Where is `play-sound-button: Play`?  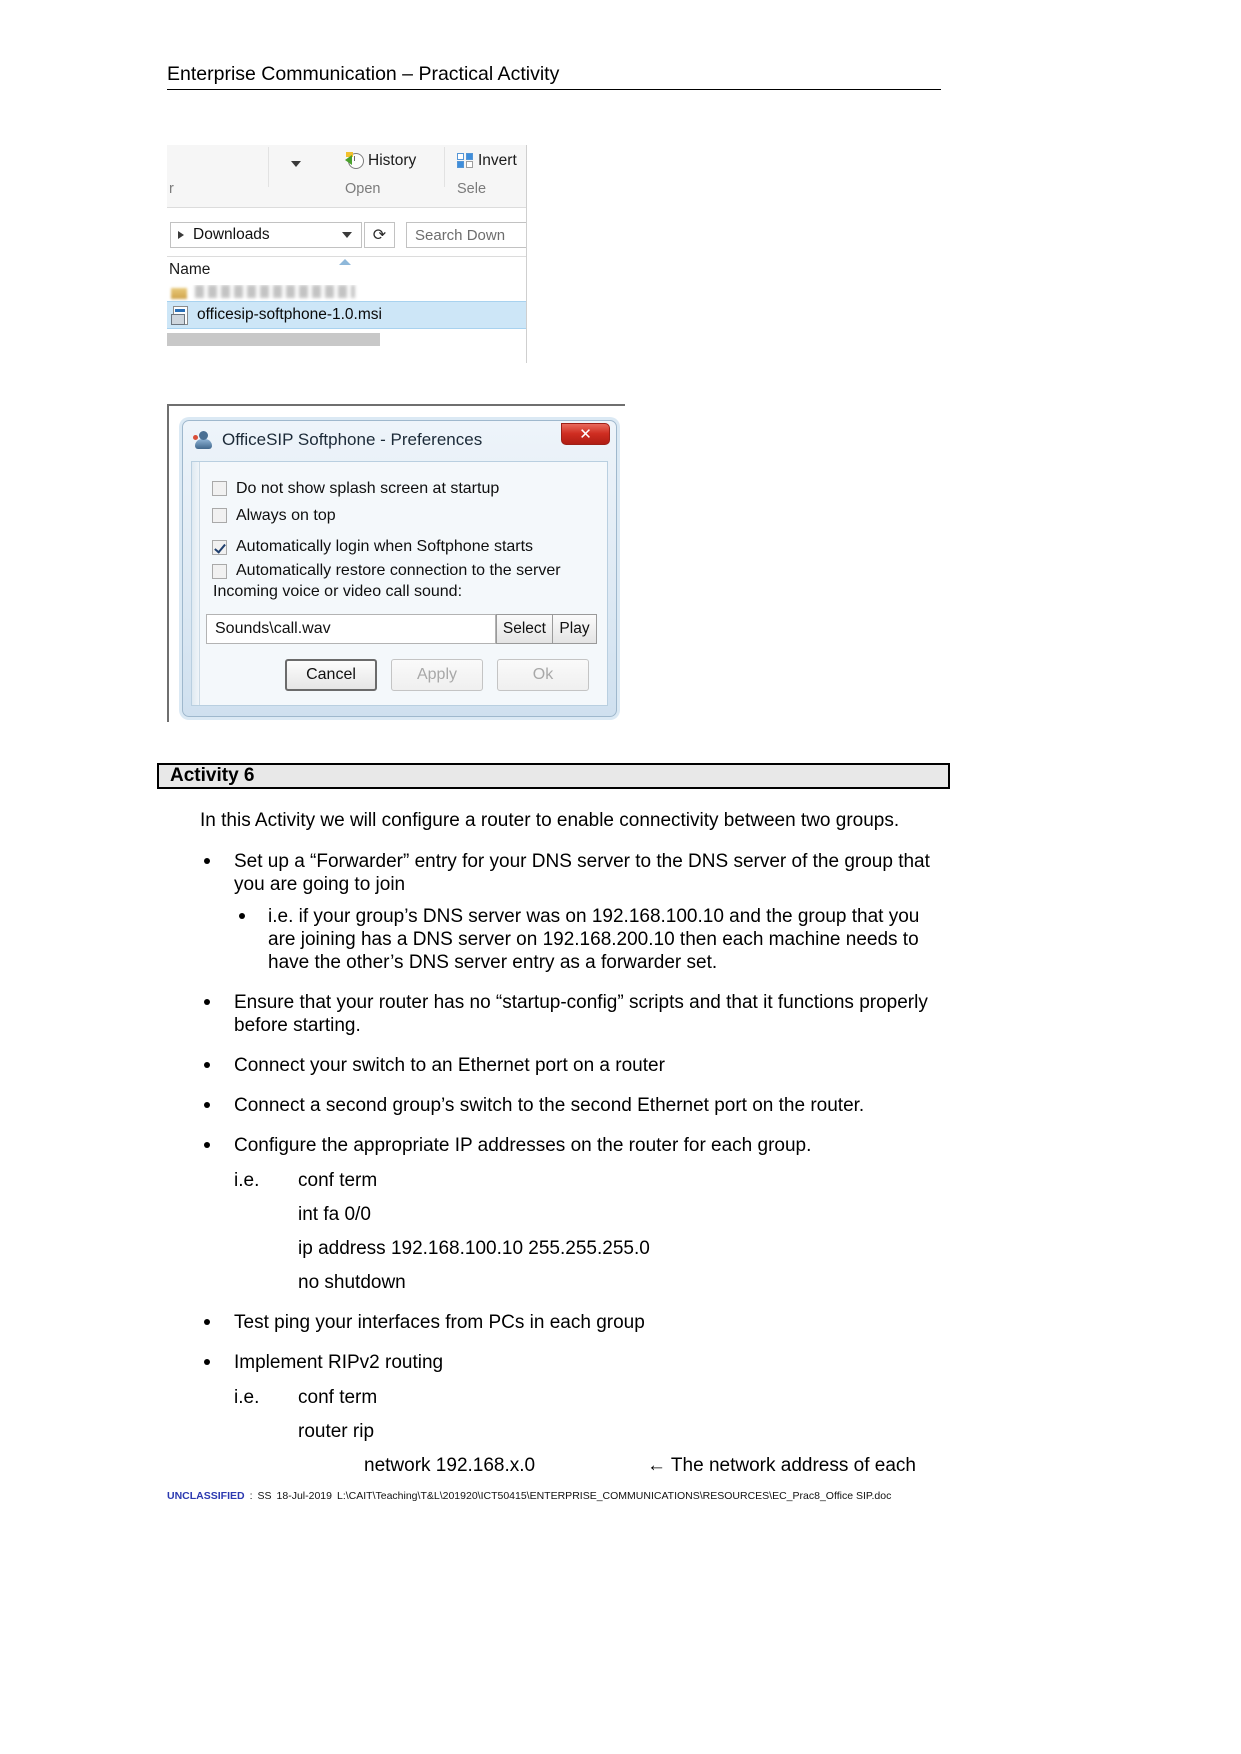
play-sound-button: Play is located at coordinates (575, 629).